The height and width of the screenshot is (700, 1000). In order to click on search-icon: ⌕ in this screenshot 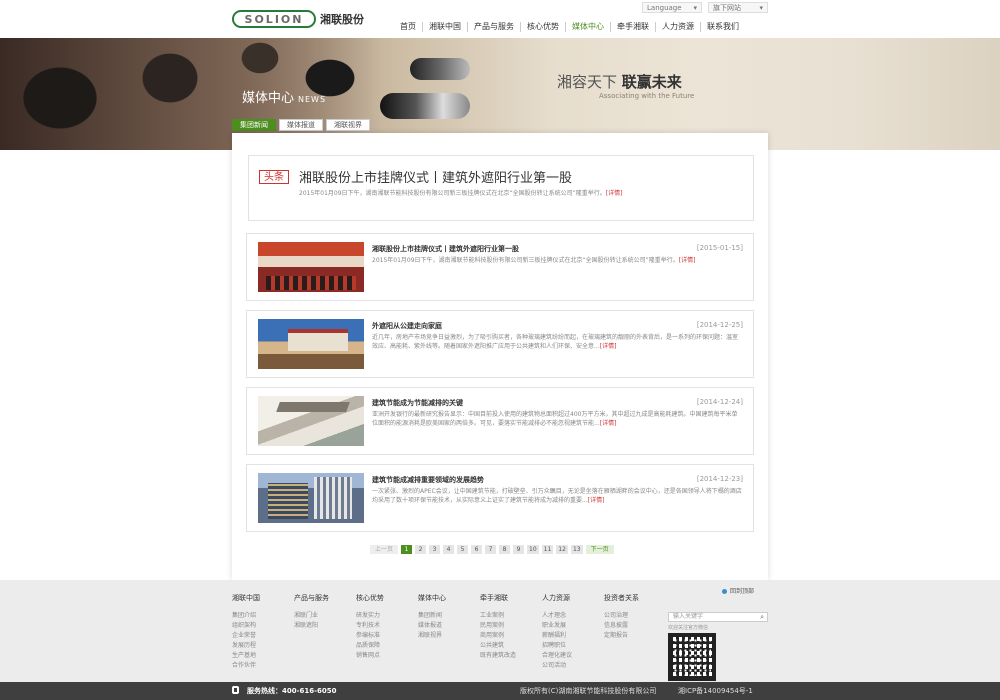, I will do `click(762, 617)`.